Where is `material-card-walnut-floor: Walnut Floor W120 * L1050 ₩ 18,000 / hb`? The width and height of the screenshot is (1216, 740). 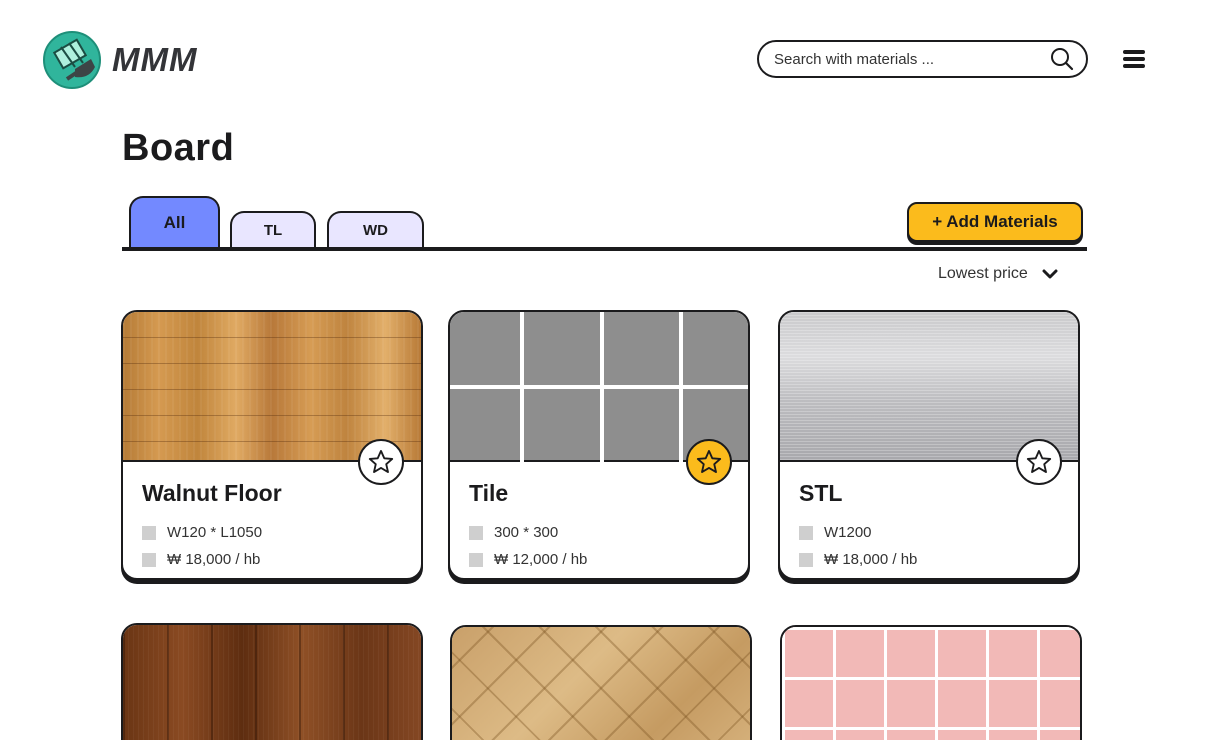 material-card-walnut-floor: Walnut Floor W120 * L1050 ₩ 18,000 / hb is located at coordinates (272, 445).